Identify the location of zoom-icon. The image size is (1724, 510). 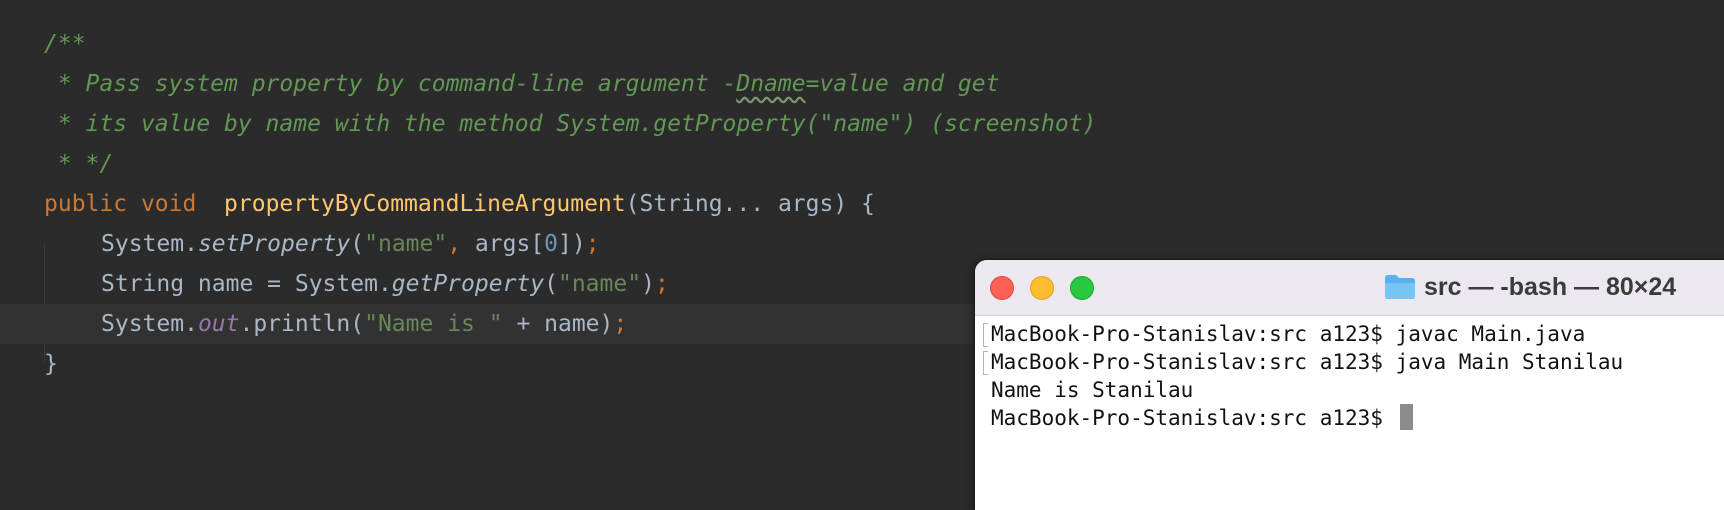
(1082, 288).